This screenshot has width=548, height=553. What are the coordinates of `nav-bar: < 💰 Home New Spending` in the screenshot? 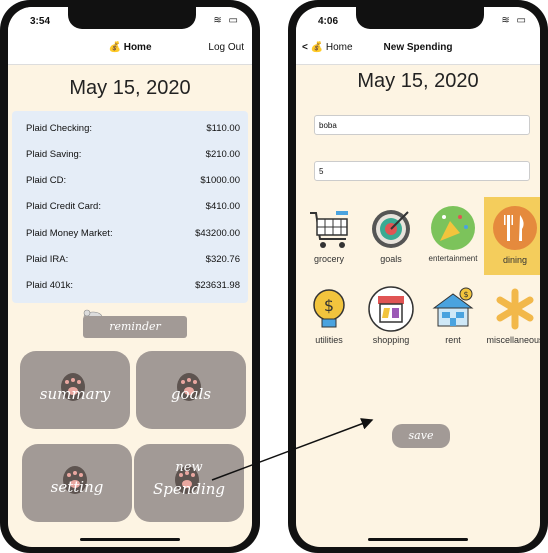 It's located at (418, 49).